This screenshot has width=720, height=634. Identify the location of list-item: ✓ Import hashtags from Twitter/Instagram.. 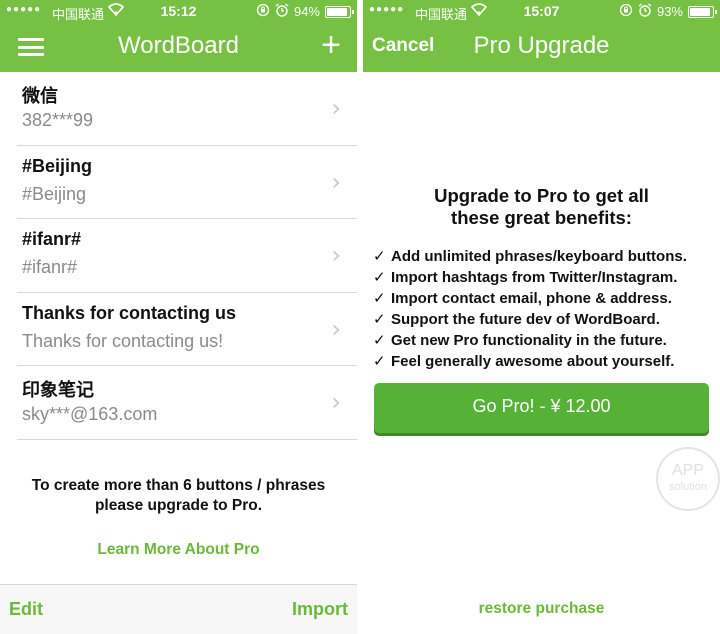
(530, 277).